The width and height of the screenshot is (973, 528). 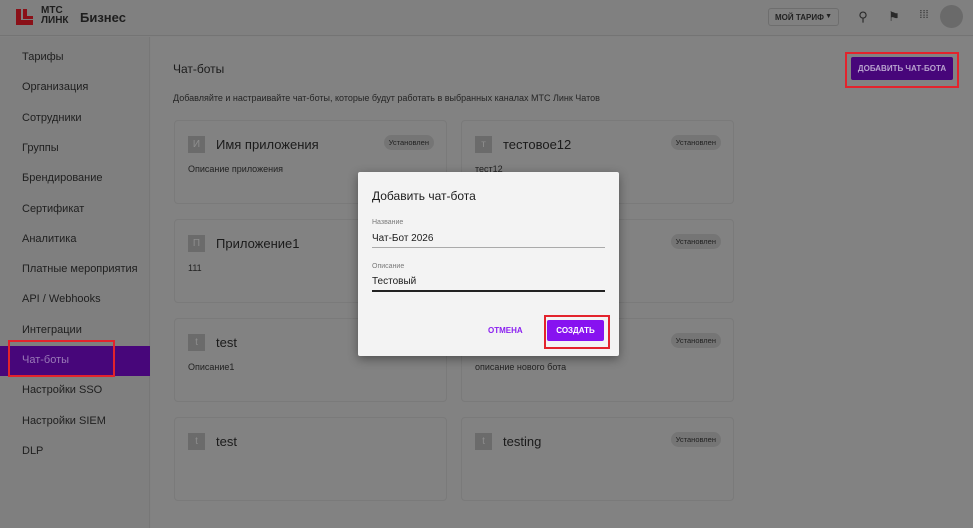 I want to click on sidebar-item: API / Webhooks, so click(x=75, y=300).